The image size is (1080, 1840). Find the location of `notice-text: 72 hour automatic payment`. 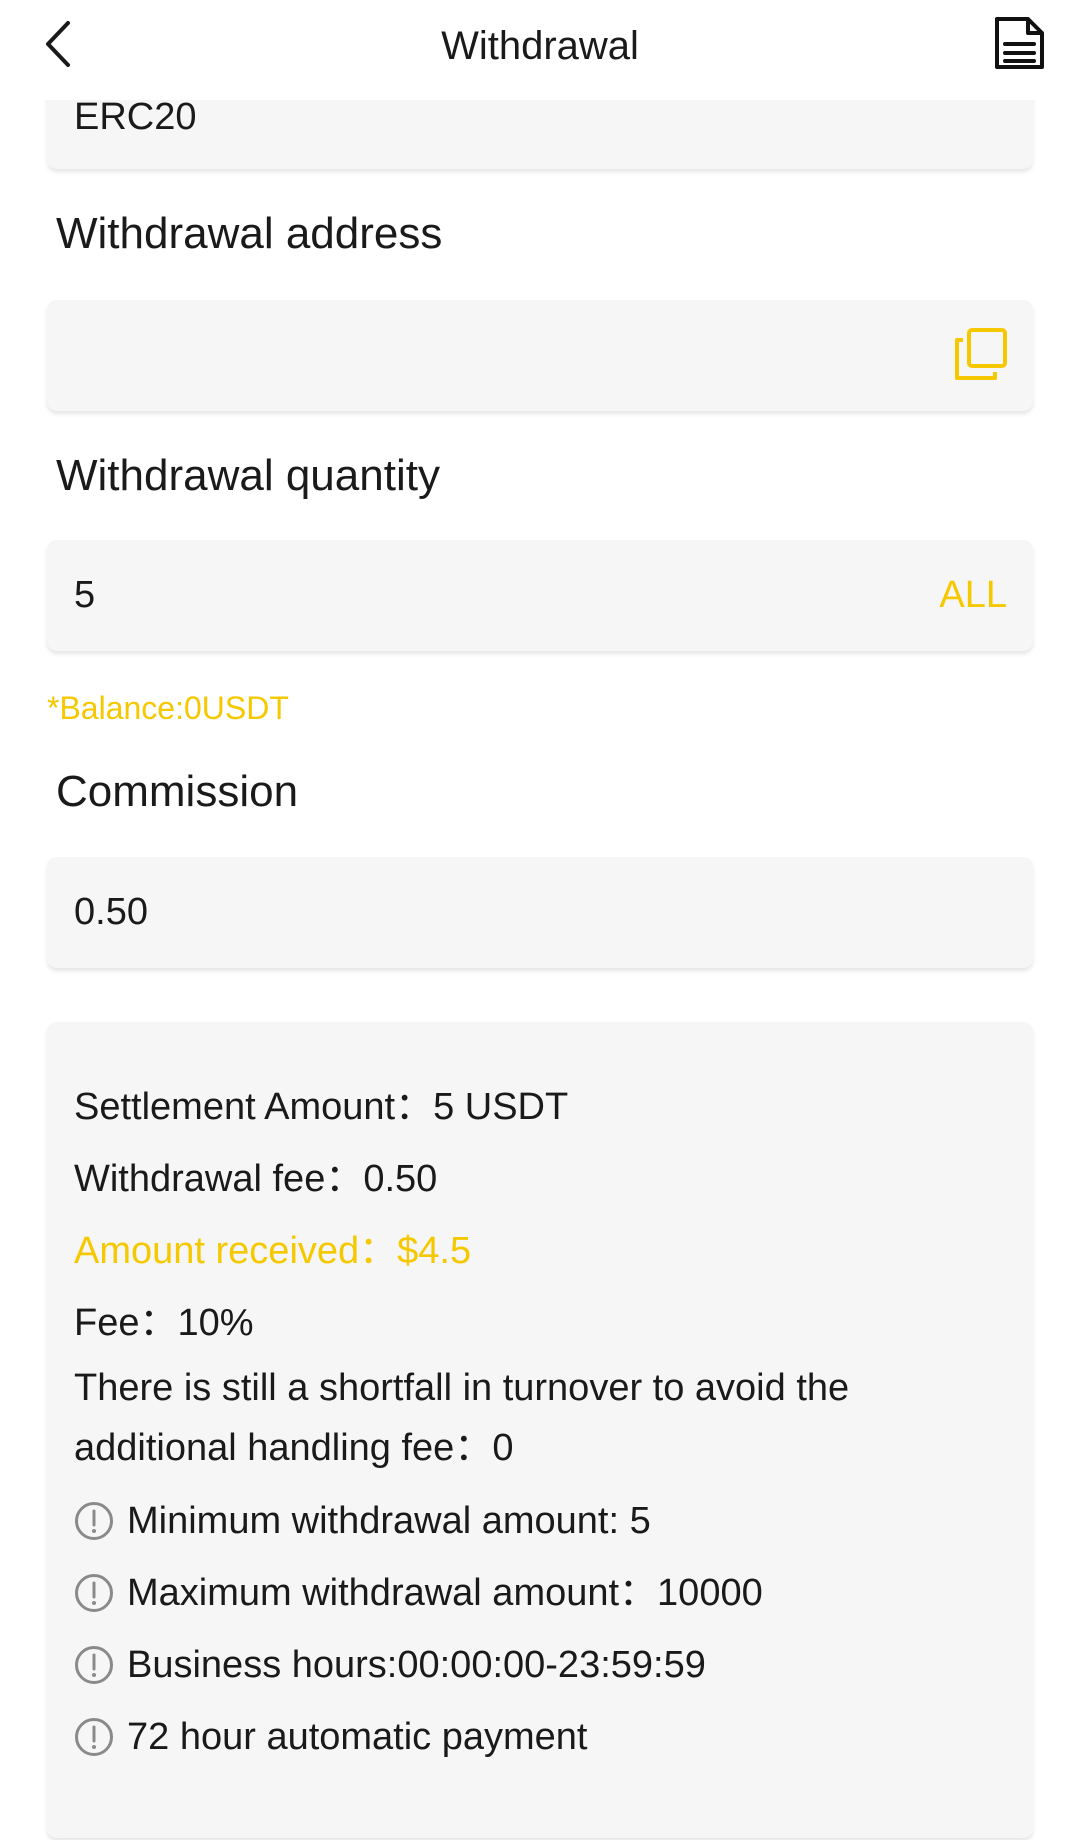

notice-text: 72 hour automatic payment is located at coordinates (357, 1737).